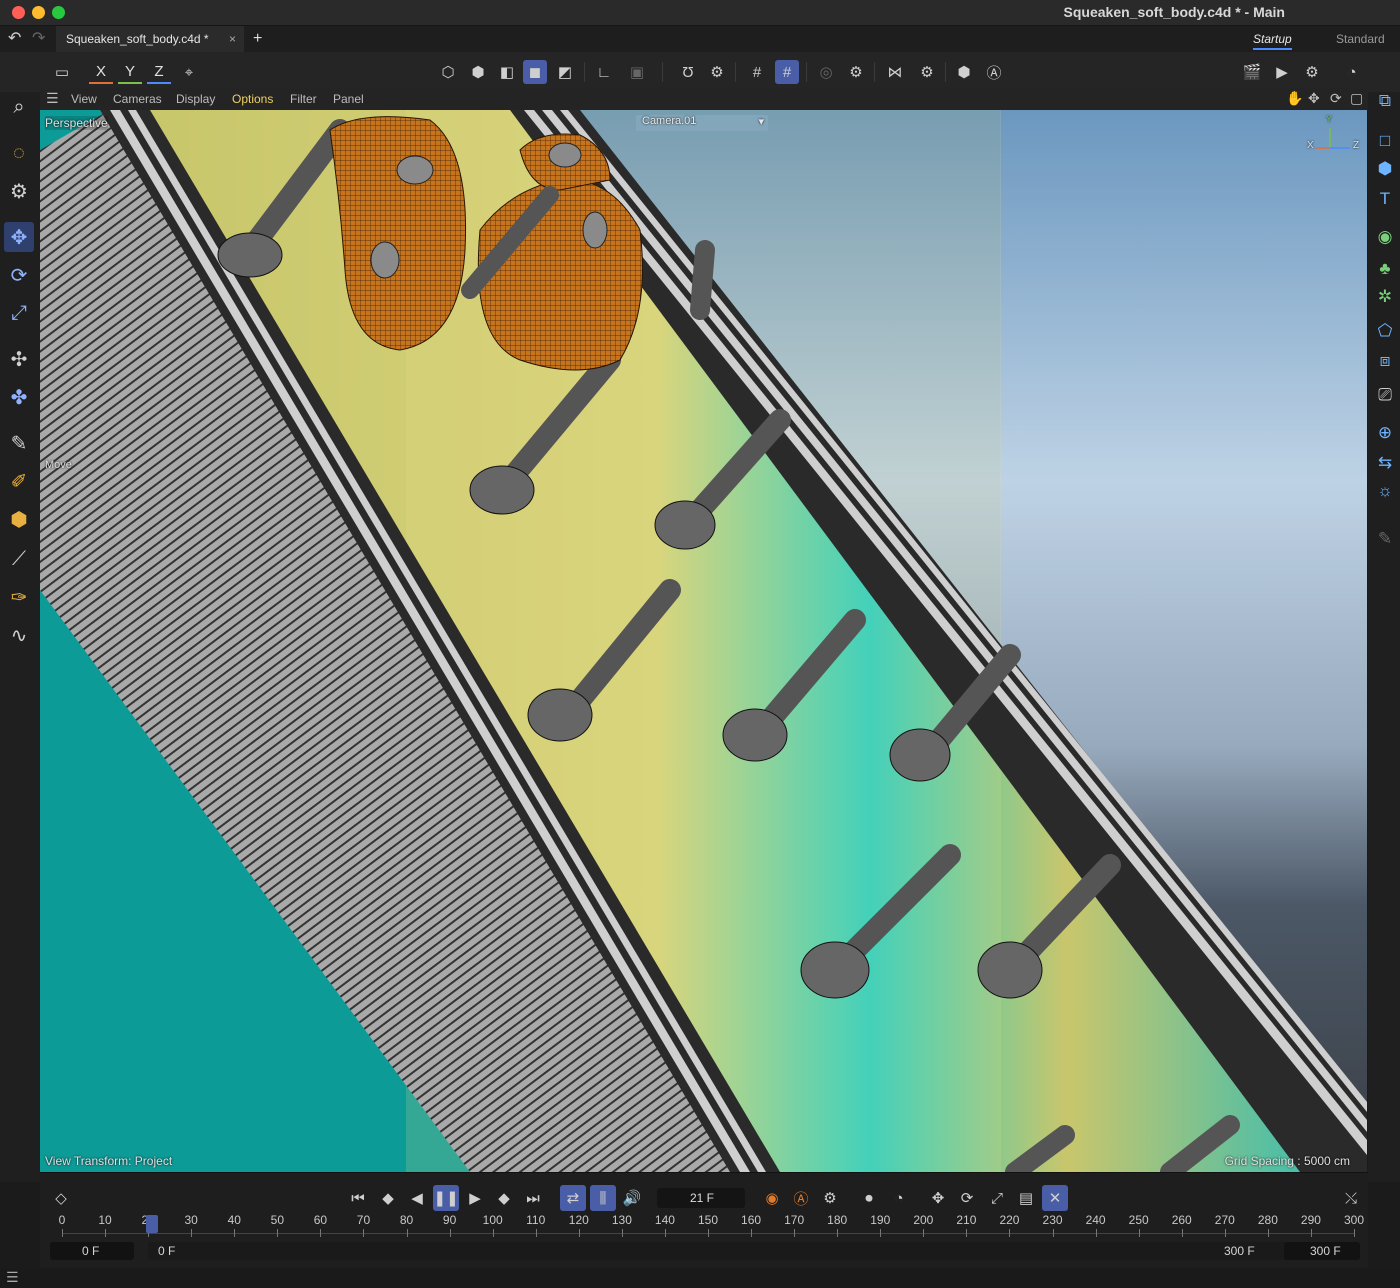 This screenshot has width=1400, height=1288. I want to click on key-rotation-icon: ◔, so click(899, 1198).